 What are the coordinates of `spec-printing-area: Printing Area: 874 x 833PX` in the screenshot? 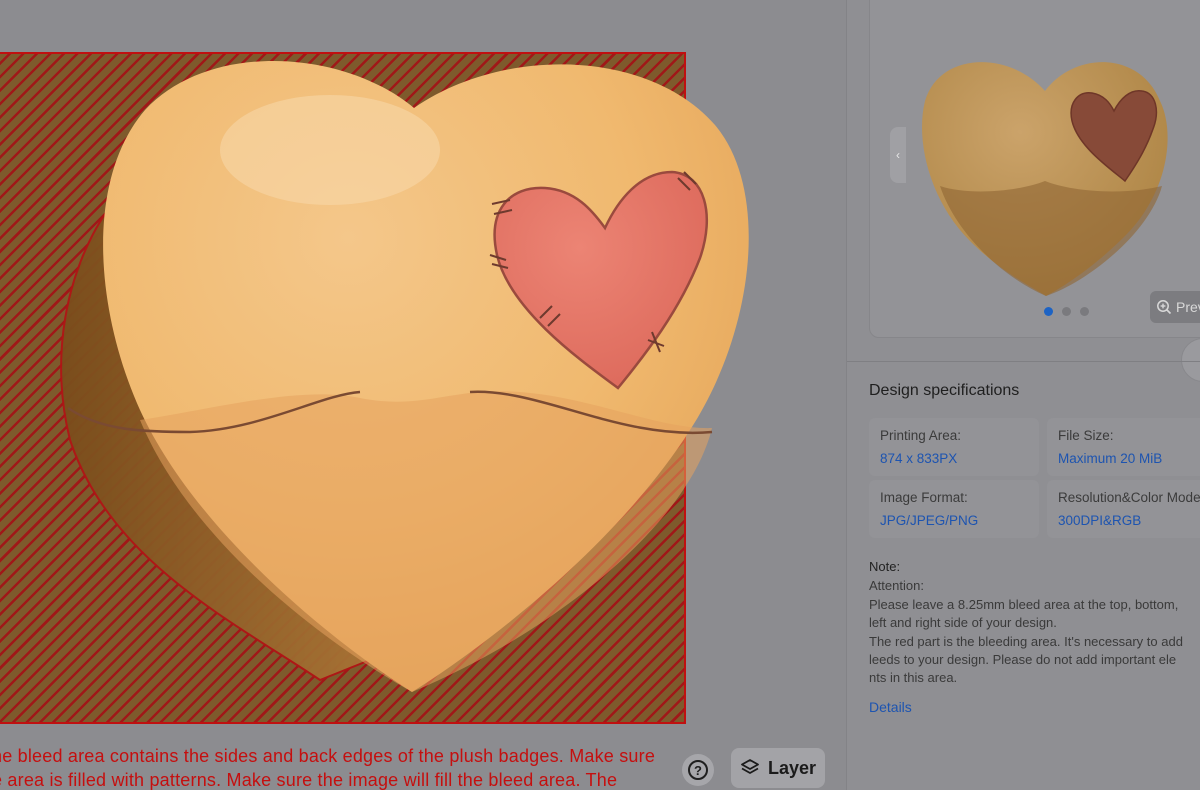 It's located at (954, 447).